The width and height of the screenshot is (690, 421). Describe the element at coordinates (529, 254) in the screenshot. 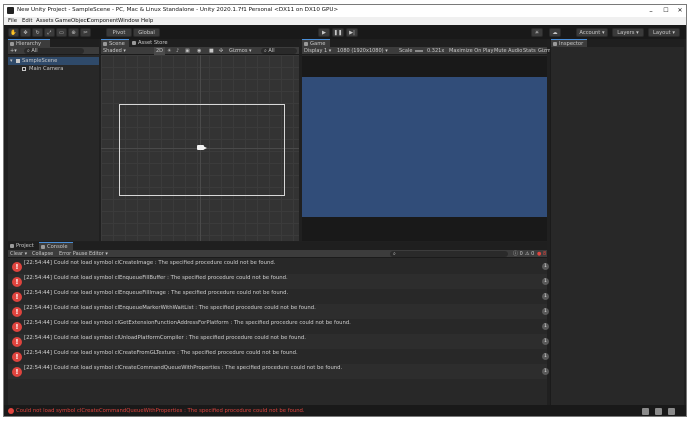

I see `warning-count-toggle: ⚠ 0` at that location.